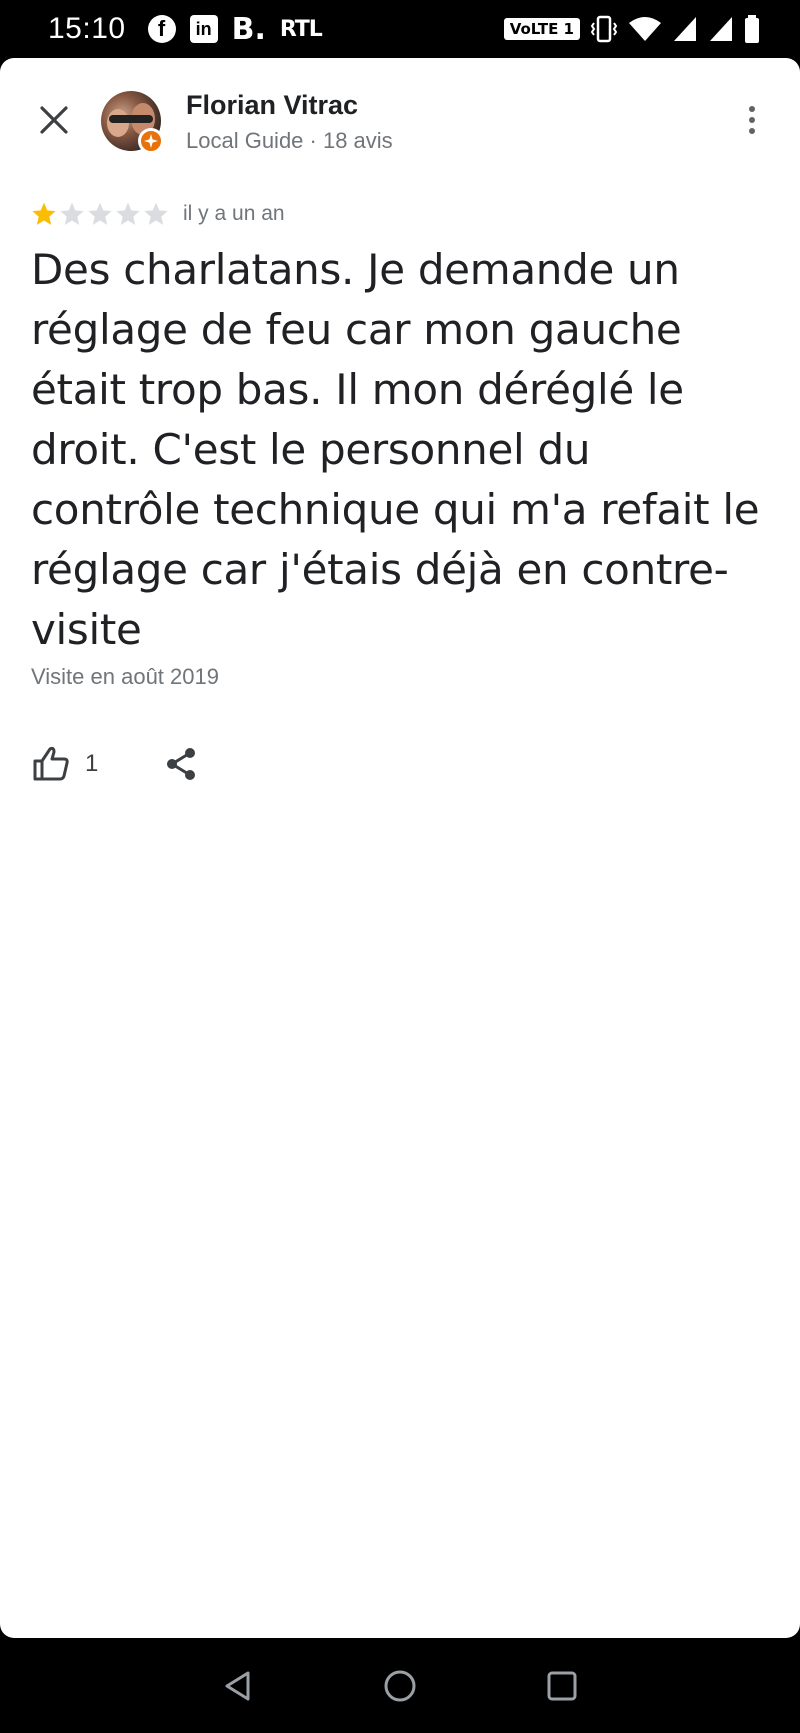  What do you see at coordinates (604, 29) in the screenshot?
I see `vibrate-icon` at bounding box center [604, 29].